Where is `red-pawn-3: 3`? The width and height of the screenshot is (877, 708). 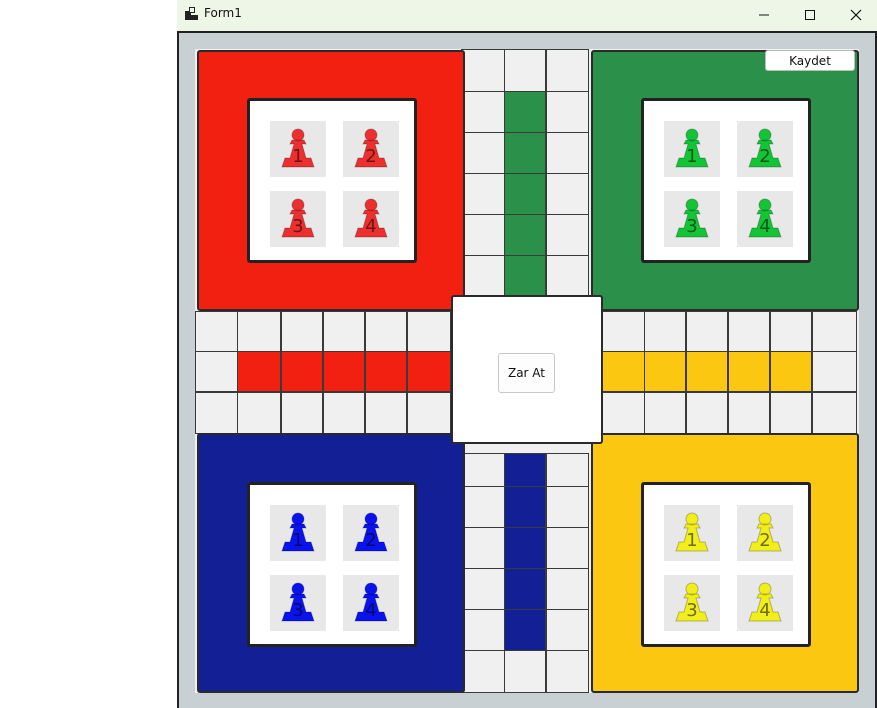
red-pawn-3: 3 is located at coordinates (298, 219).